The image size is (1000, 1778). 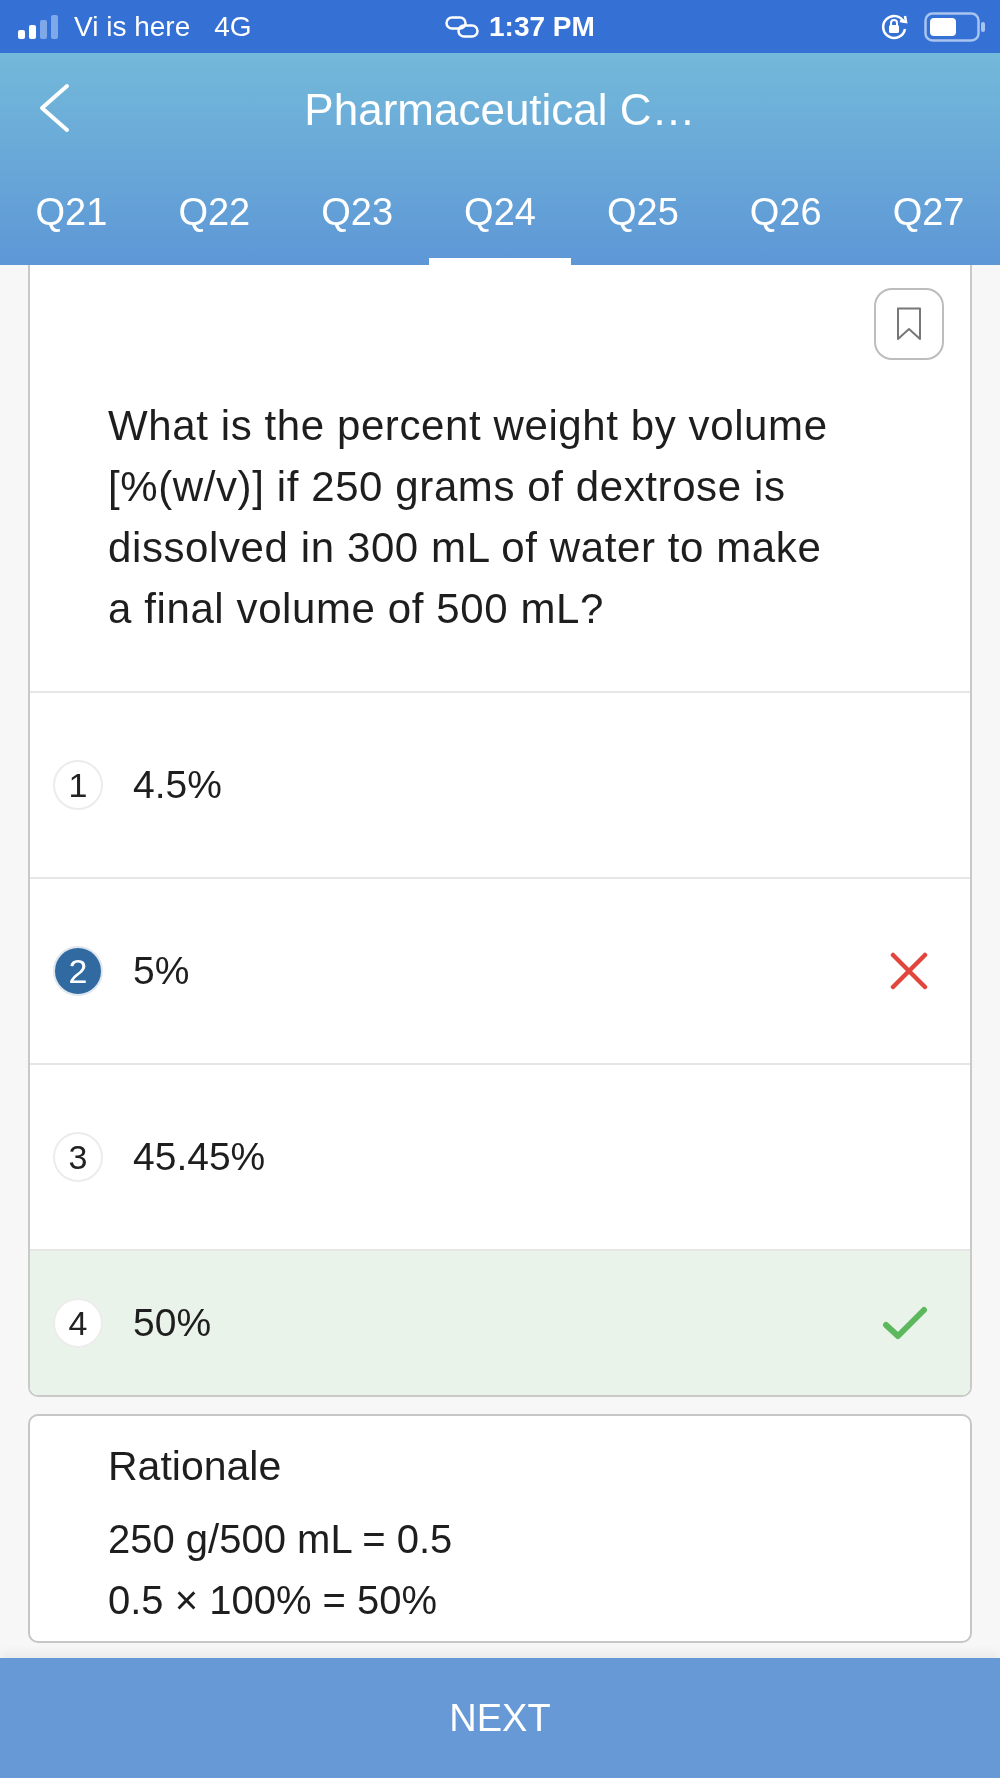 I want to click on answer-option: 4 50%, so click(x=500, y=1322).